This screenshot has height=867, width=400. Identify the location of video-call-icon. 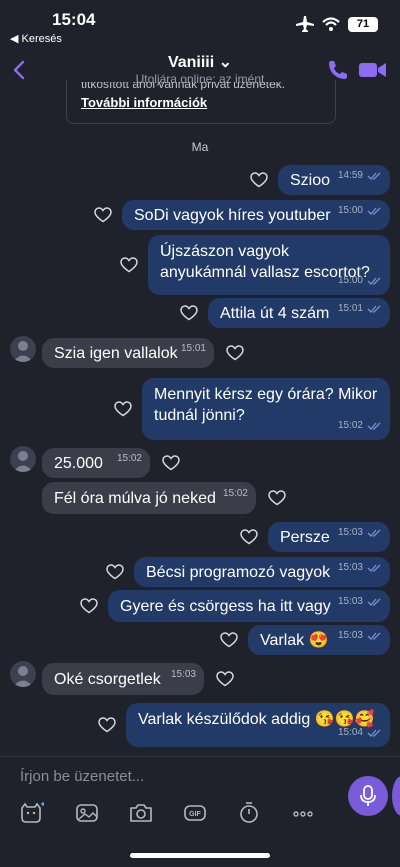
(373, 70).